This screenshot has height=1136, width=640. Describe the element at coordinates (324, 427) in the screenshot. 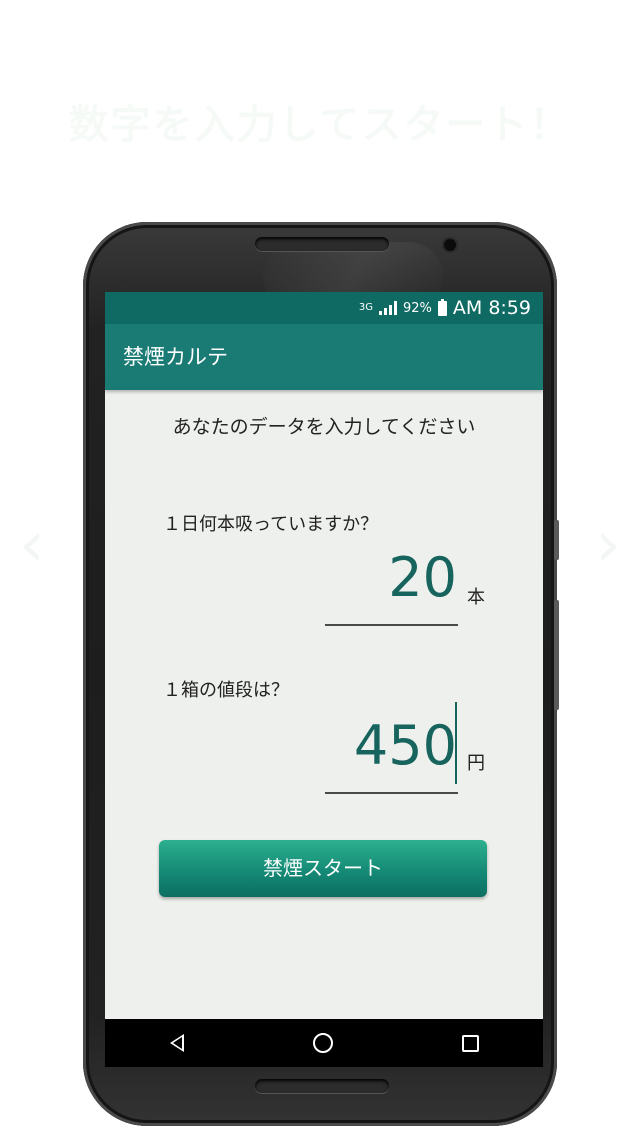

I see `input-prompt: あなたのデータを入力してください` at that location.